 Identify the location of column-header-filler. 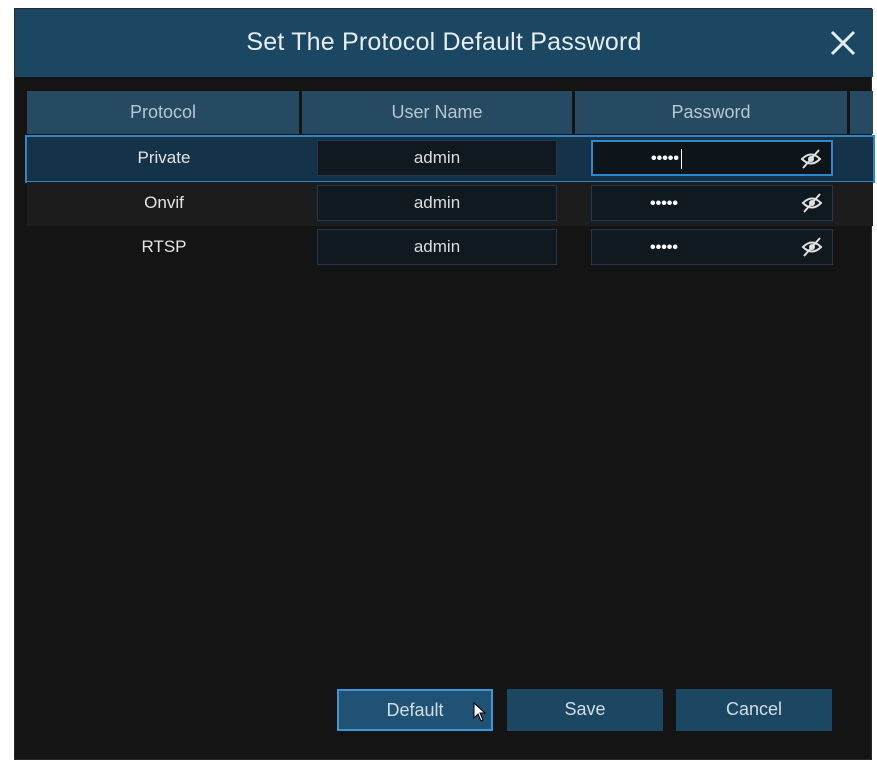
(861, 112).